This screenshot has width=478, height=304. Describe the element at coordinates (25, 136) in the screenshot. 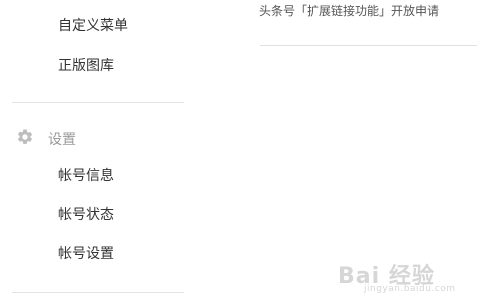

I see `gear-icon` at that location.